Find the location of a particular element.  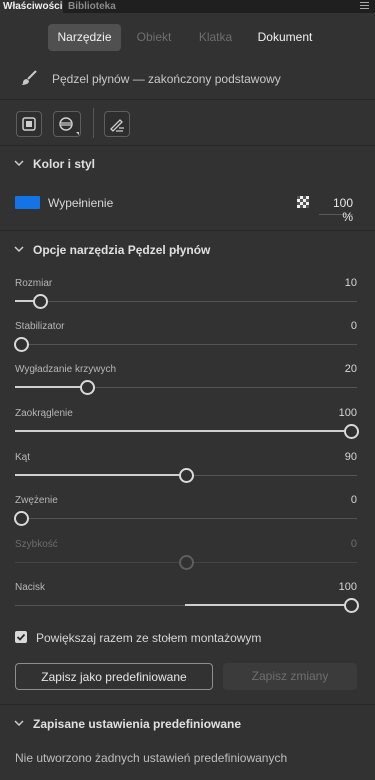

pressure-pen-button is located at coordinates (117, 124).